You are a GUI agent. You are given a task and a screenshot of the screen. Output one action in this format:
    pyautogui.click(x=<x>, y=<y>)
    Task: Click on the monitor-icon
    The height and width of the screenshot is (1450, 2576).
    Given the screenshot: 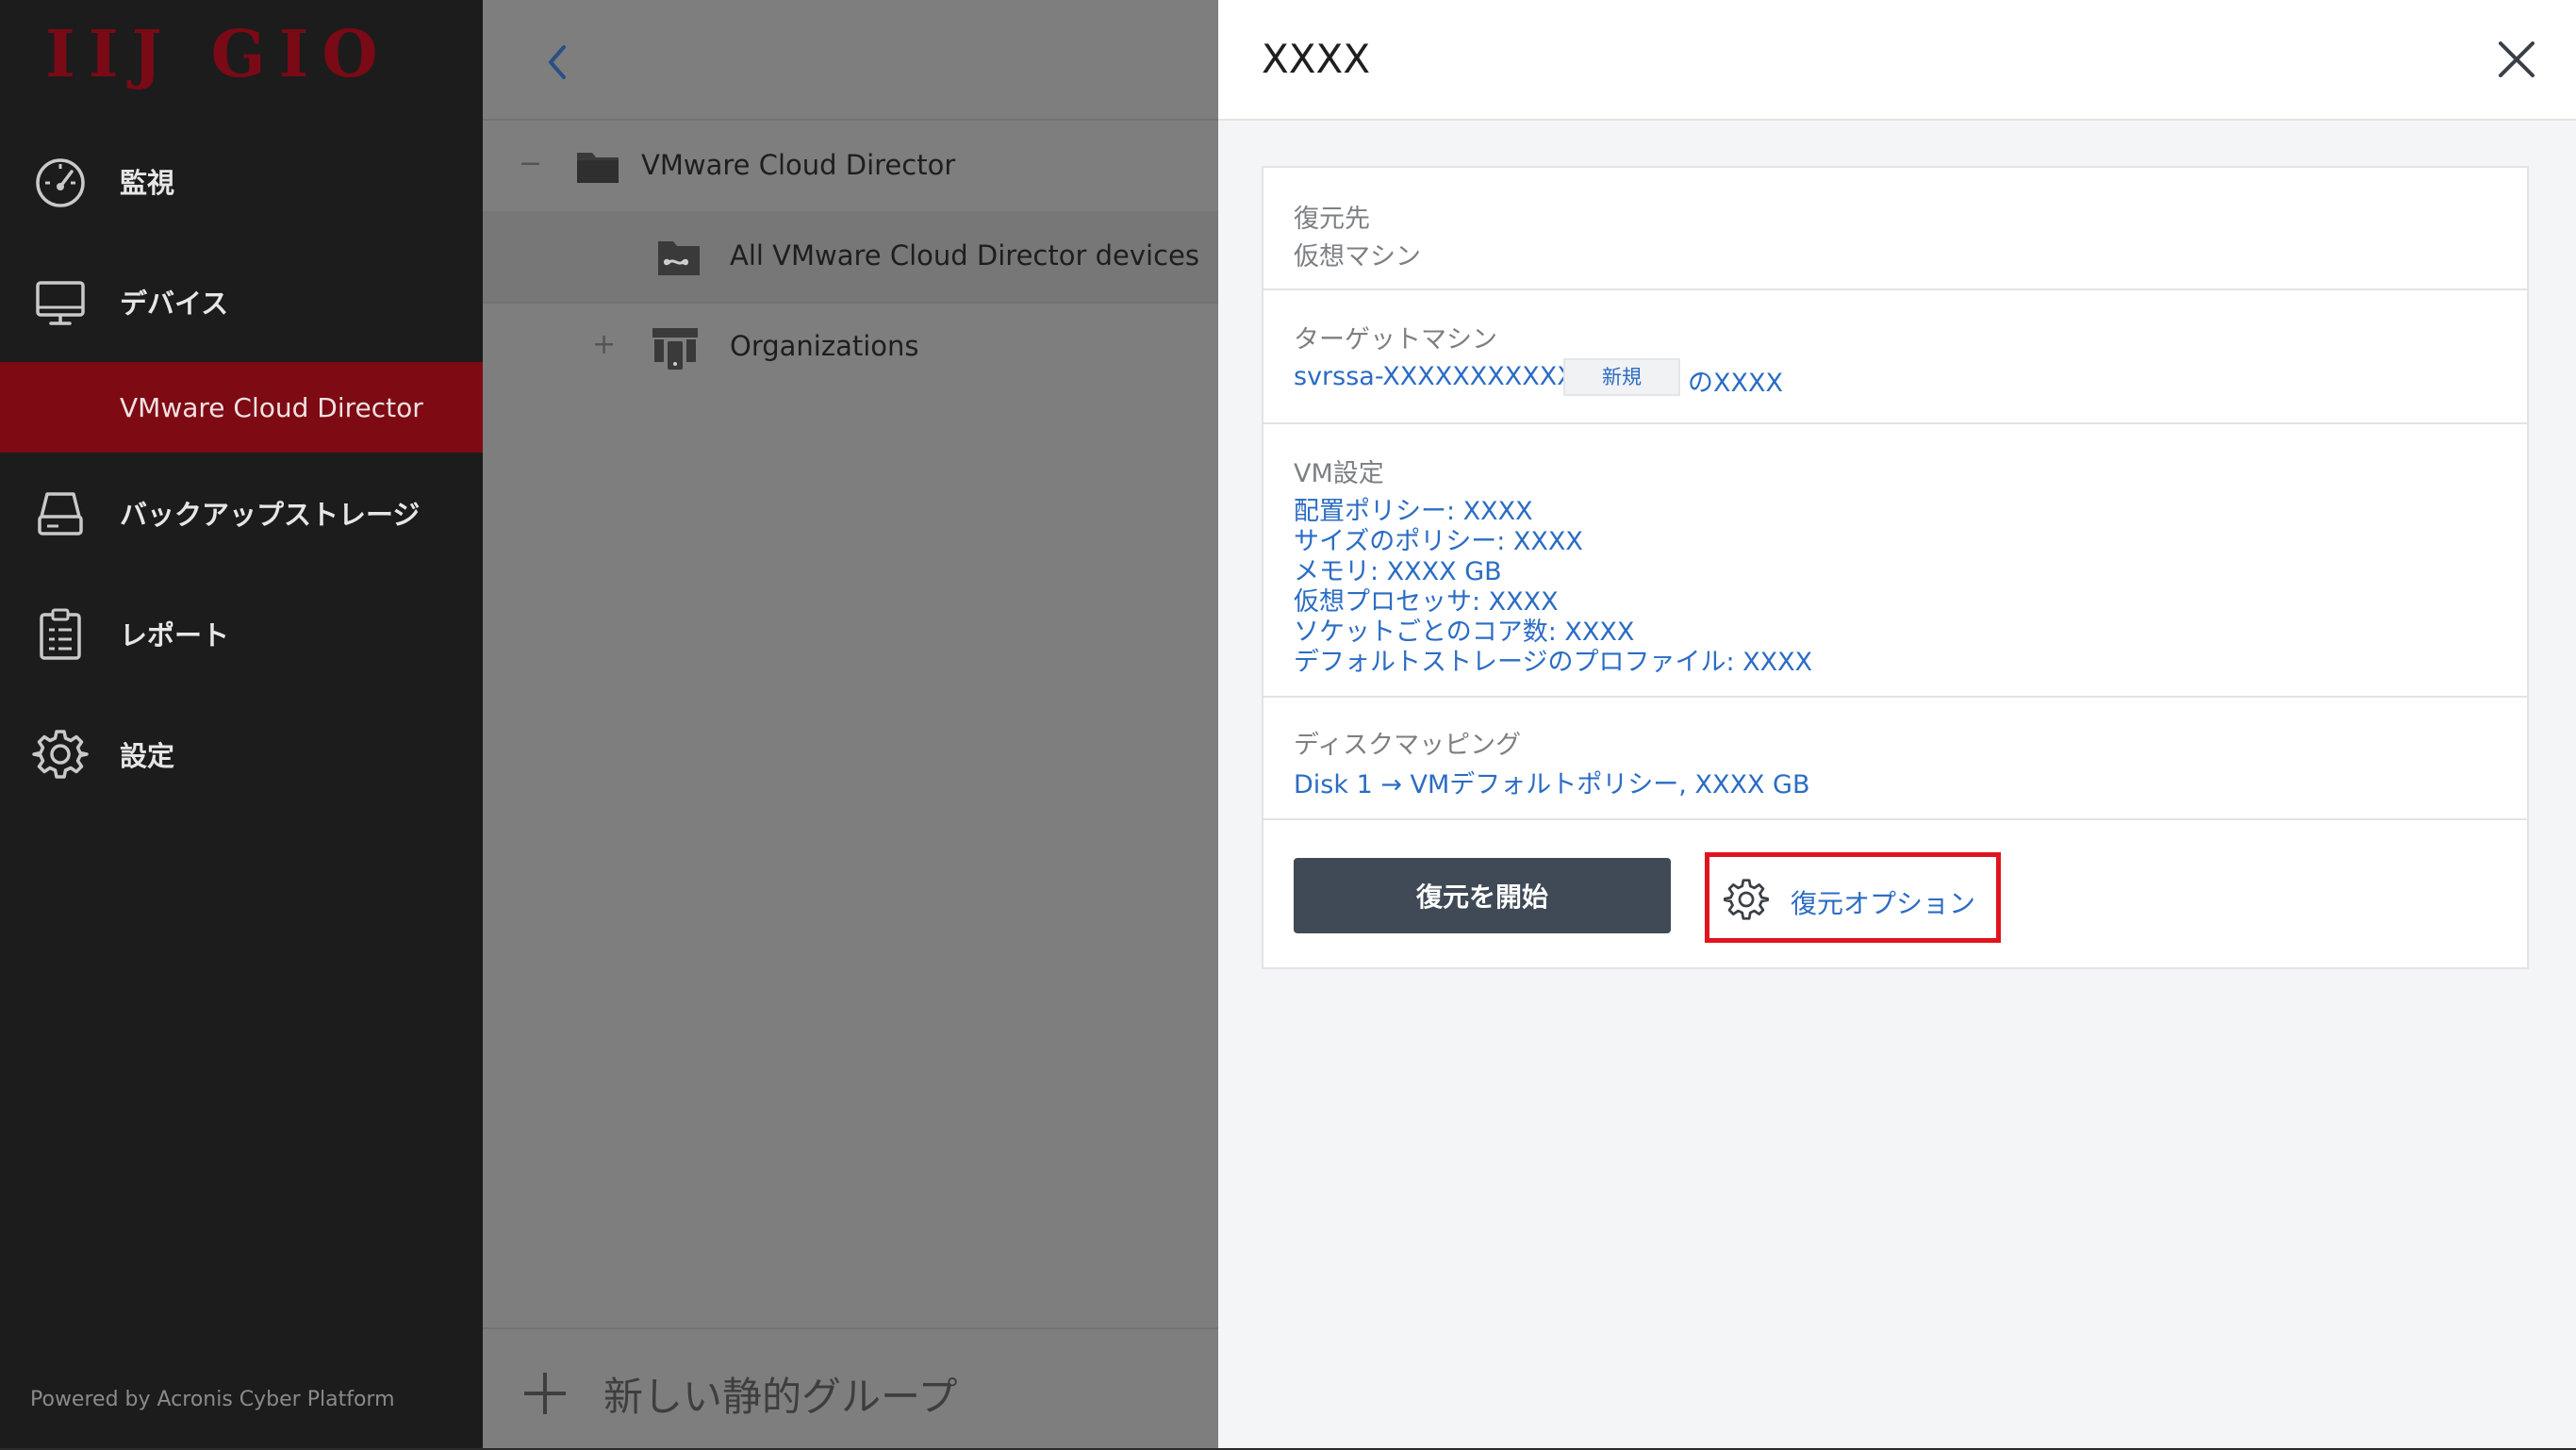 What is the action you would take?
    pyautogui.click(x=60, y=303)
    